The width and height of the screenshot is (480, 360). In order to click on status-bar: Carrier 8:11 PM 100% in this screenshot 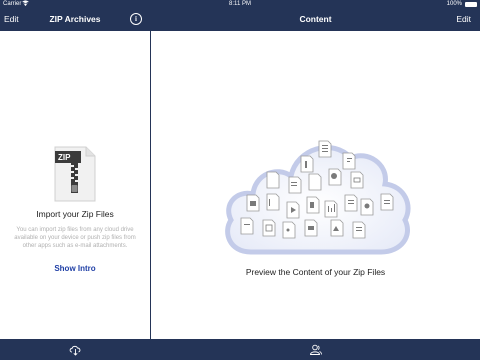, I will do `click(240, 4)`.